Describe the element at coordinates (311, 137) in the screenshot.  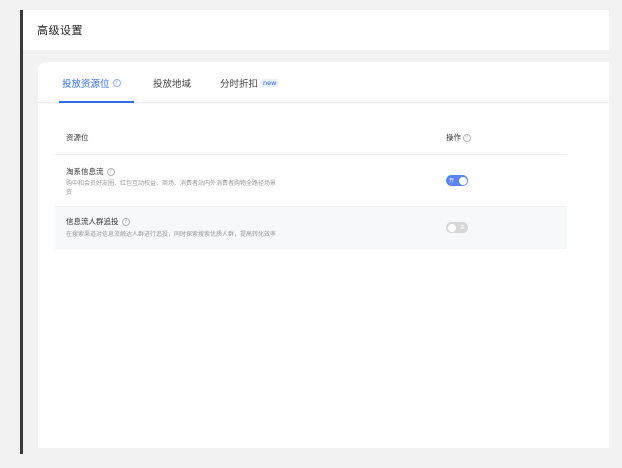
I see `table-header: 资源位 操作 ?` at that location.